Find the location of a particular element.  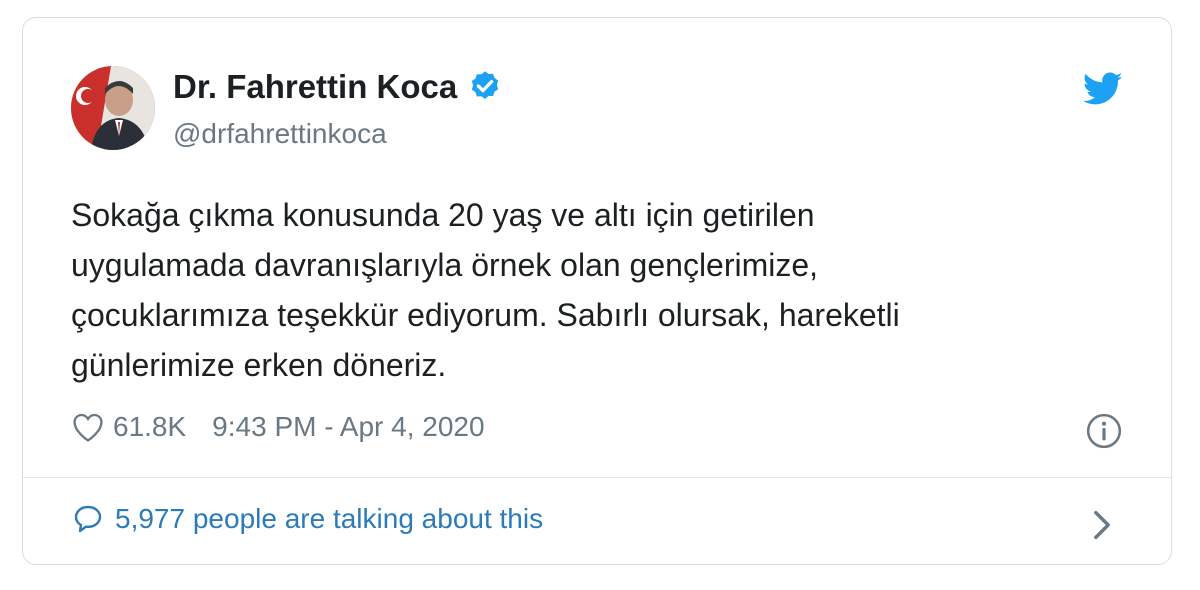

conversation-link: 5,977 people are talking about this is located at coordinates (307, 519).